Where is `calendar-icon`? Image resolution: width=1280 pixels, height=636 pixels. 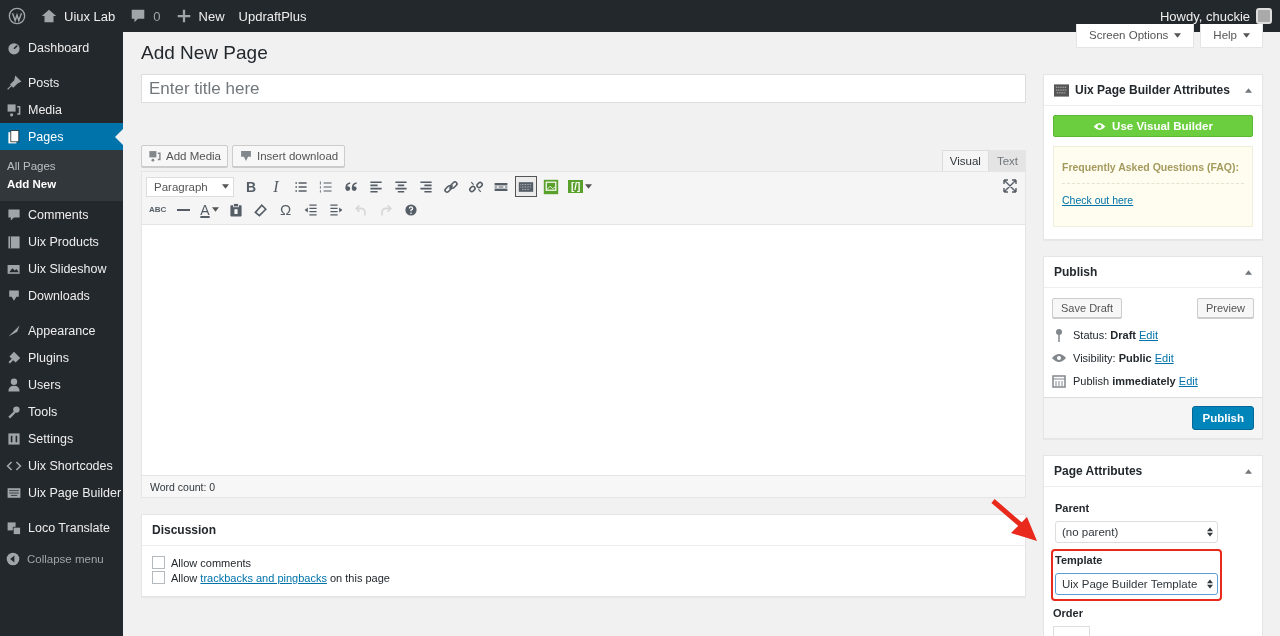 calendar-icon is located at coordinates (1059, 381).